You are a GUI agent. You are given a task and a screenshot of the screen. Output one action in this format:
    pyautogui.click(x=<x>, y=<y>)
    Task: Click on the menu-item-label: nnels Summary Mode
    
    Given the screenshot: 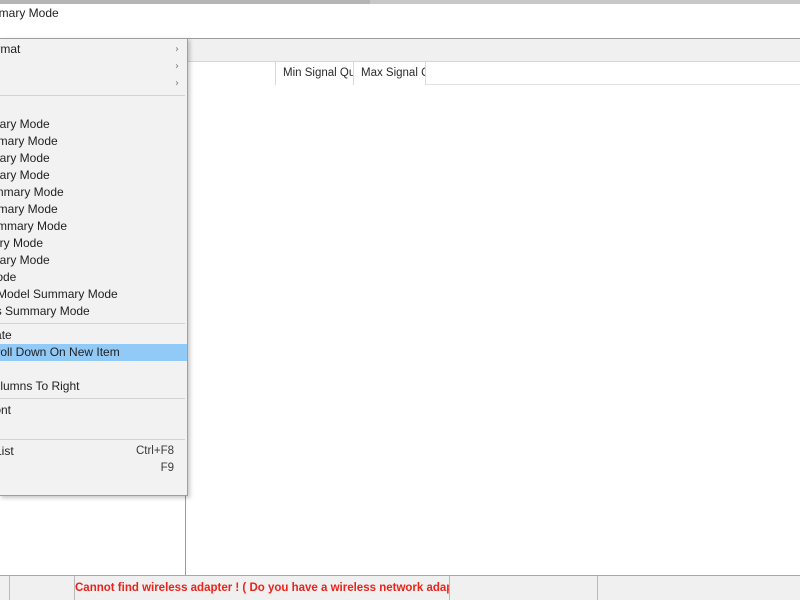 What is the action you would take?
    pyautogui.click(x=45, y=311)
    